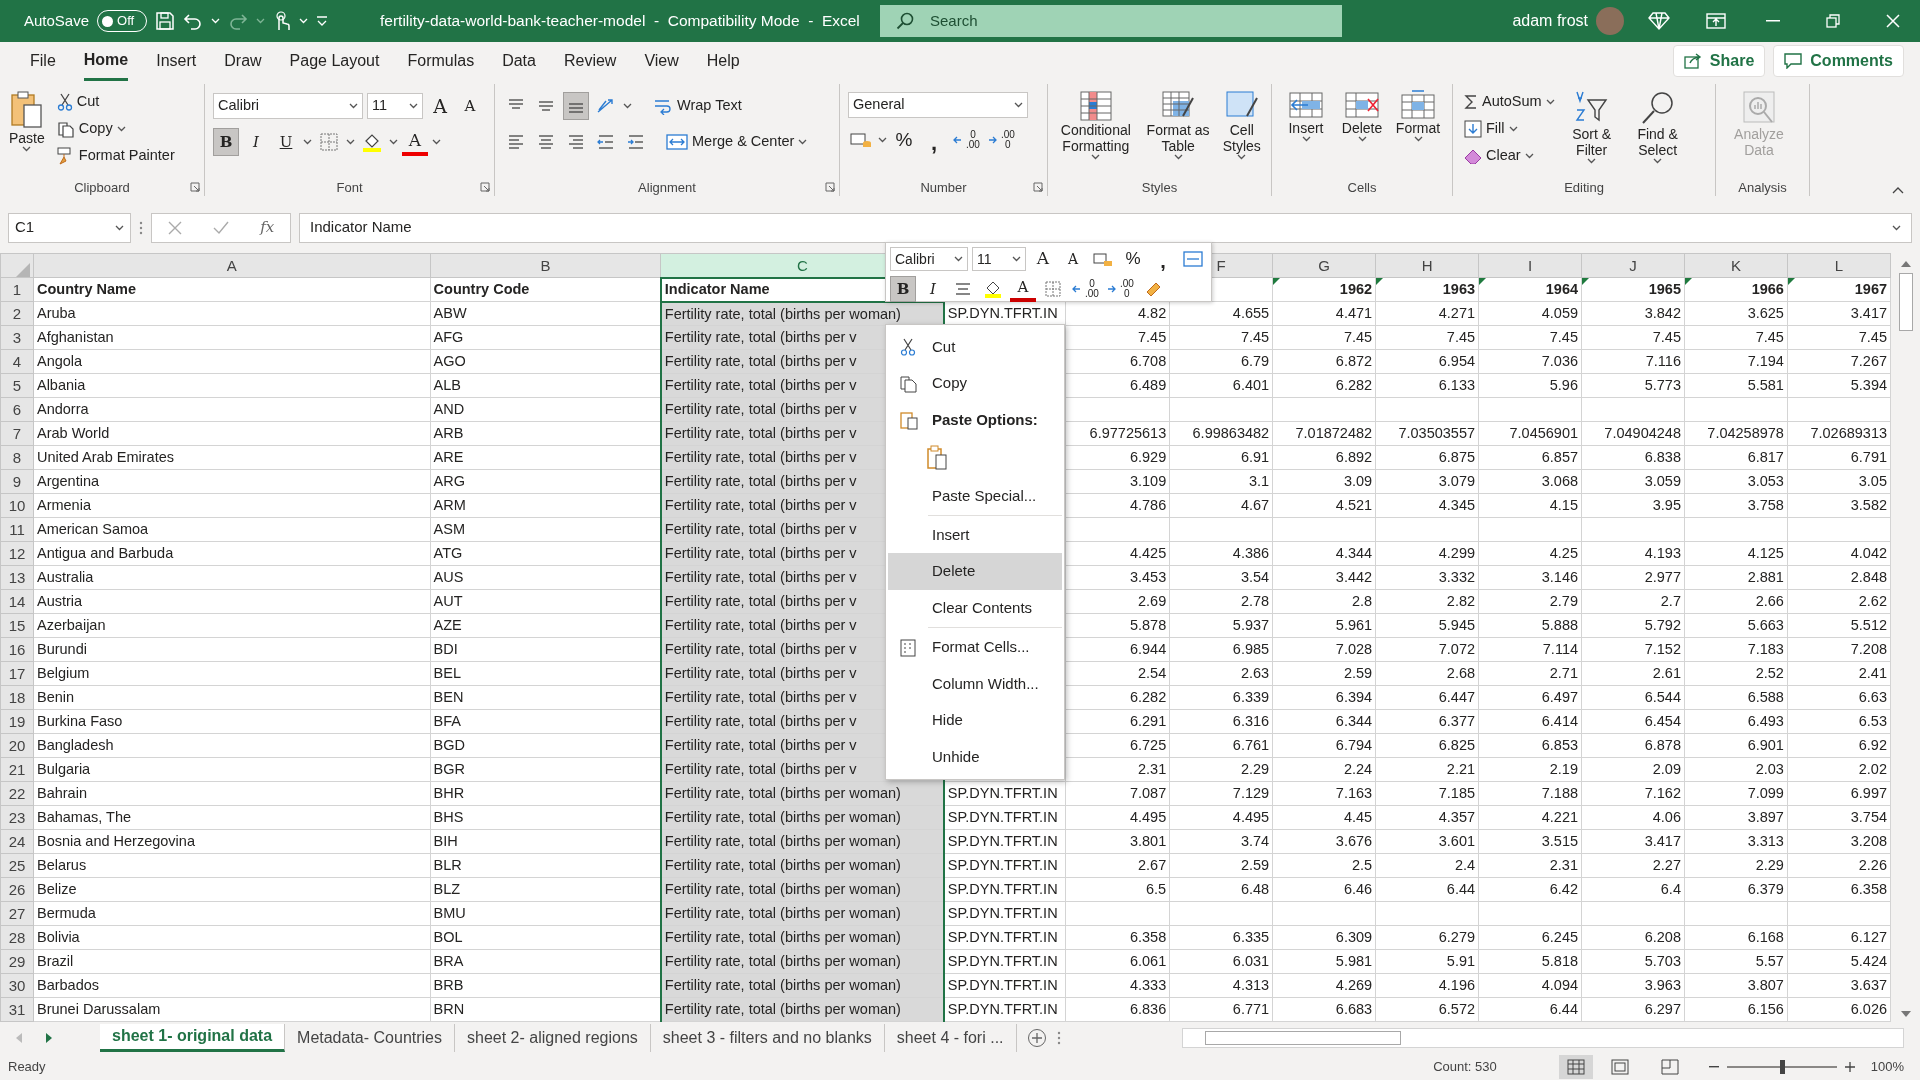 The height and width of the screenshot is (1080, 1920). What do you see at coordinates (1427, 889) in the screenshot?
I see `spreadsheet-cell: 6.44` at bounding box center [1427, 889].